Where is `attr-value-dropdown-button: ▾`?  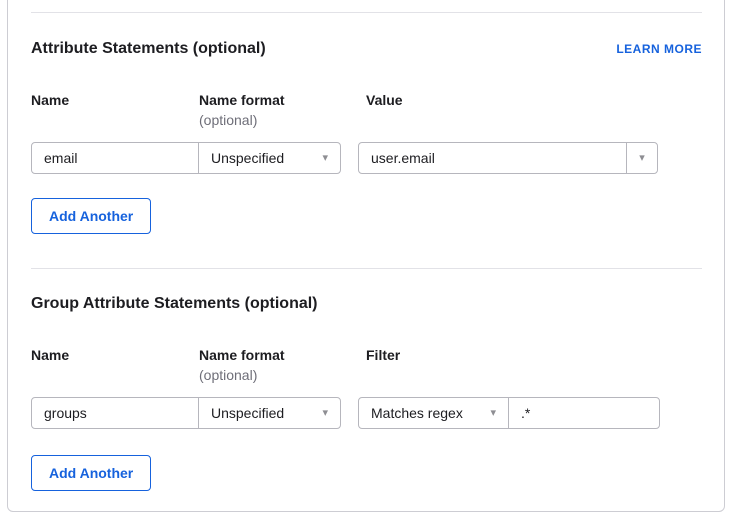
attr-value-dropdown-button: ▾ is located at coordinates (642, 158).